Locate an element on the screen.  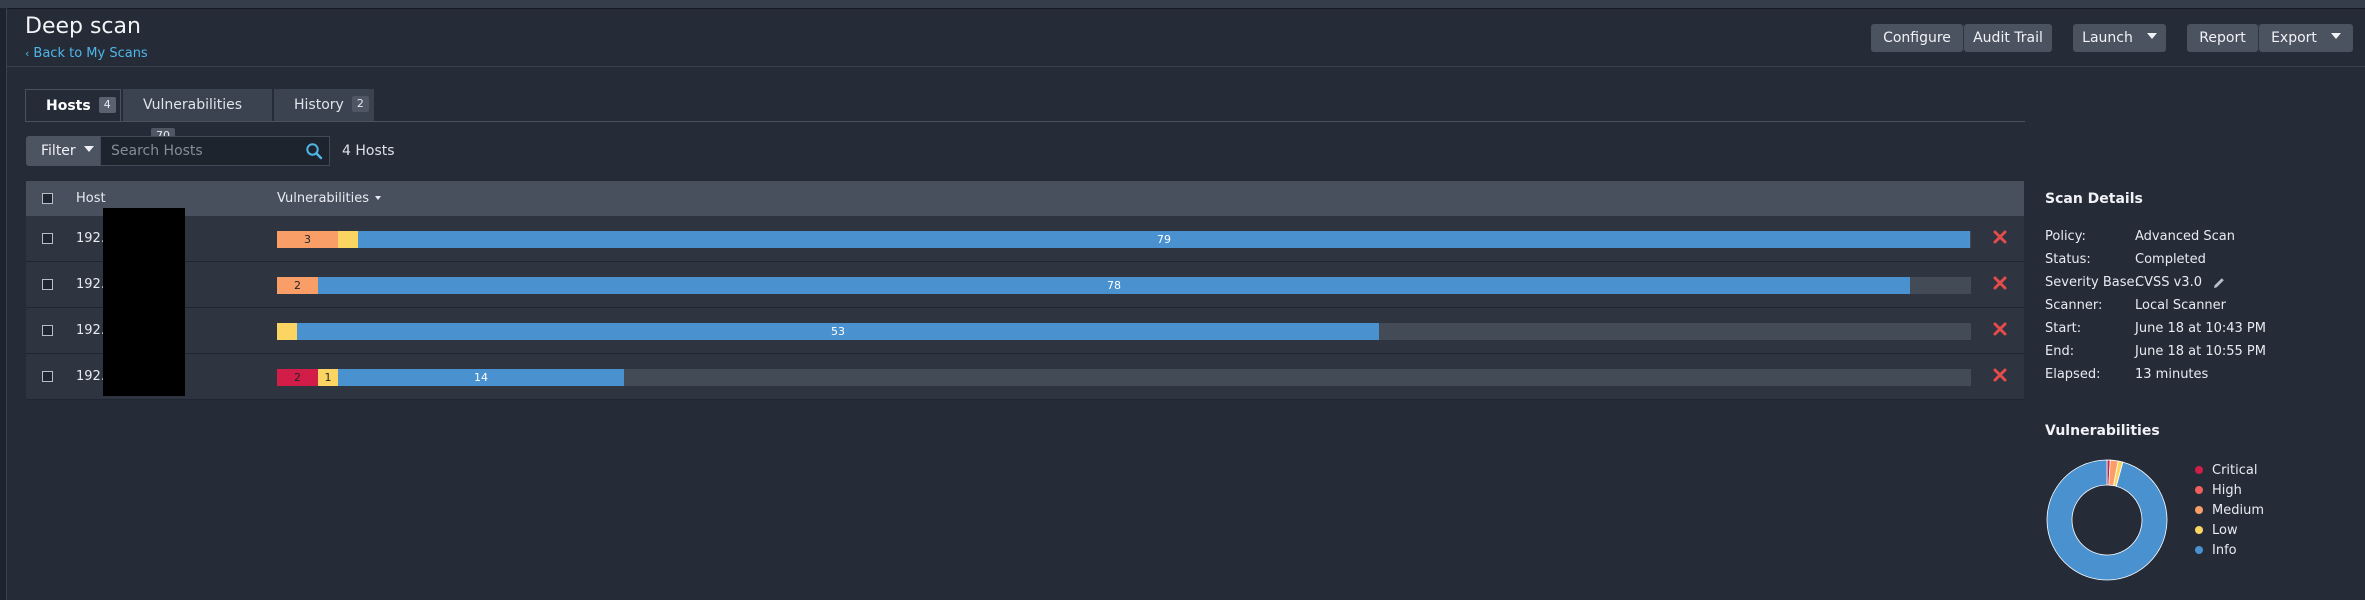
legend-dot-critical is located at coordinates (2199, 469).